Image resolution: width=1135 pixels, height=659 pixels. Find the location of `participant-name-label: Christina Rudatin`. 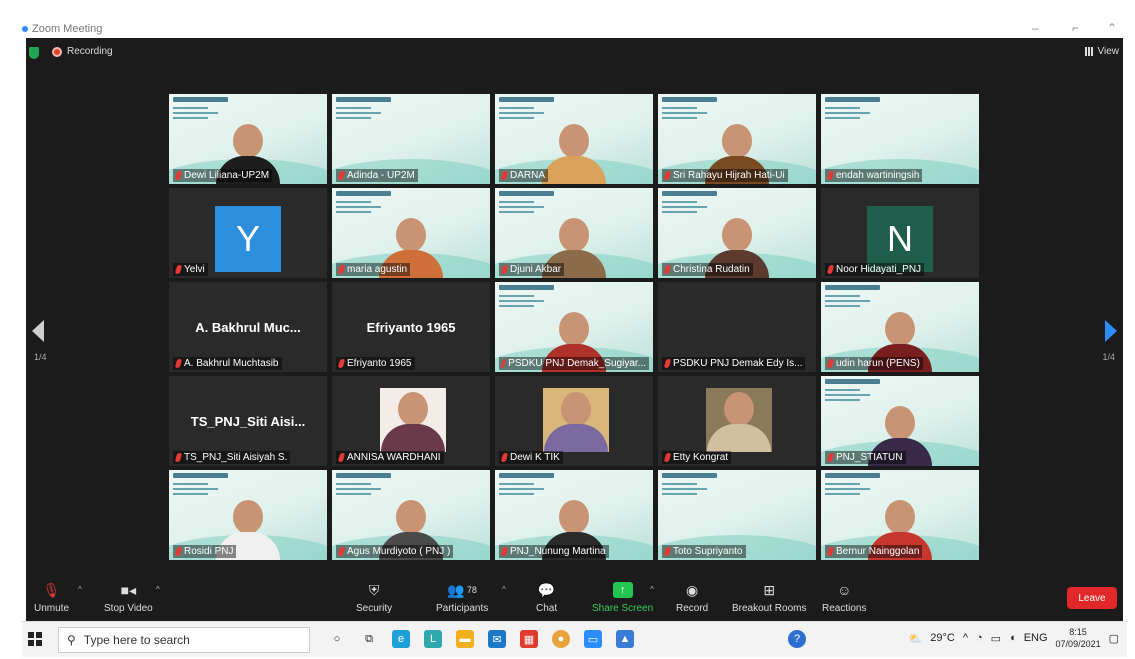

participant-name-label: Christina Rudatin is located at coordinates (707, 269).